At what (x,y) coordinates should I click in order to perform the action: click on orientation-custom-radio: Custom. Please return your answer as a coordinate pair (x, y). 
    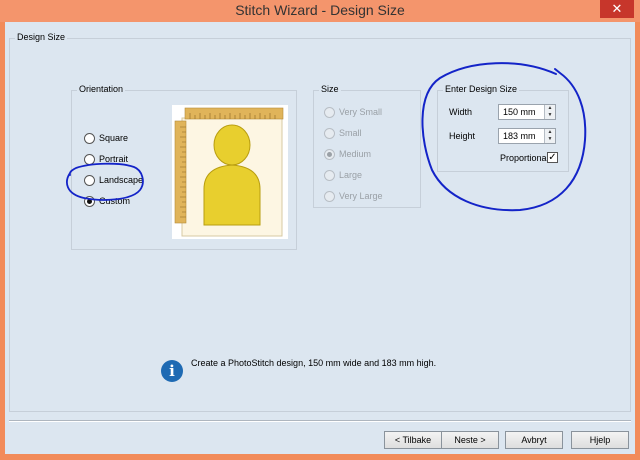
    Looking at the image, I should click on (107, 201).